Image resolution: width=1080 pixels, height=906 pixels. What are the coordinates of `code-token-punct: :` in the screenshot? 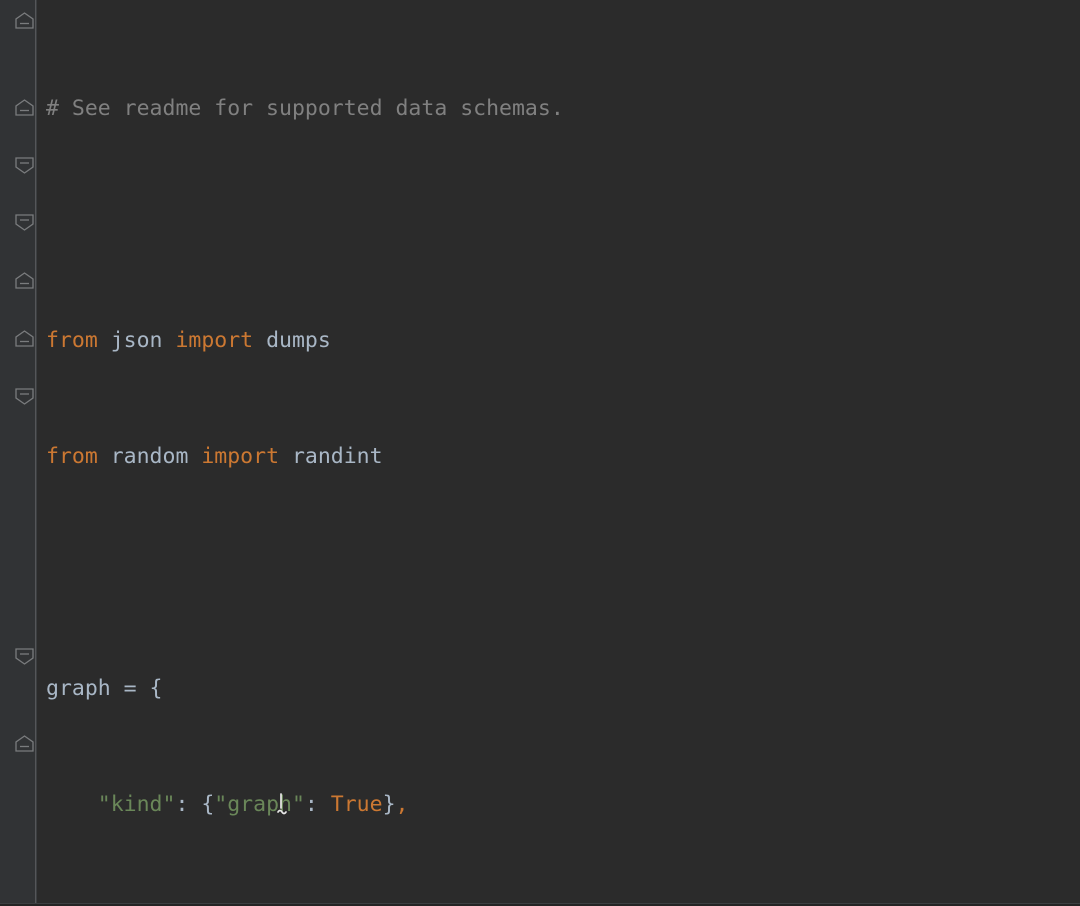 It's located at (317, 804).